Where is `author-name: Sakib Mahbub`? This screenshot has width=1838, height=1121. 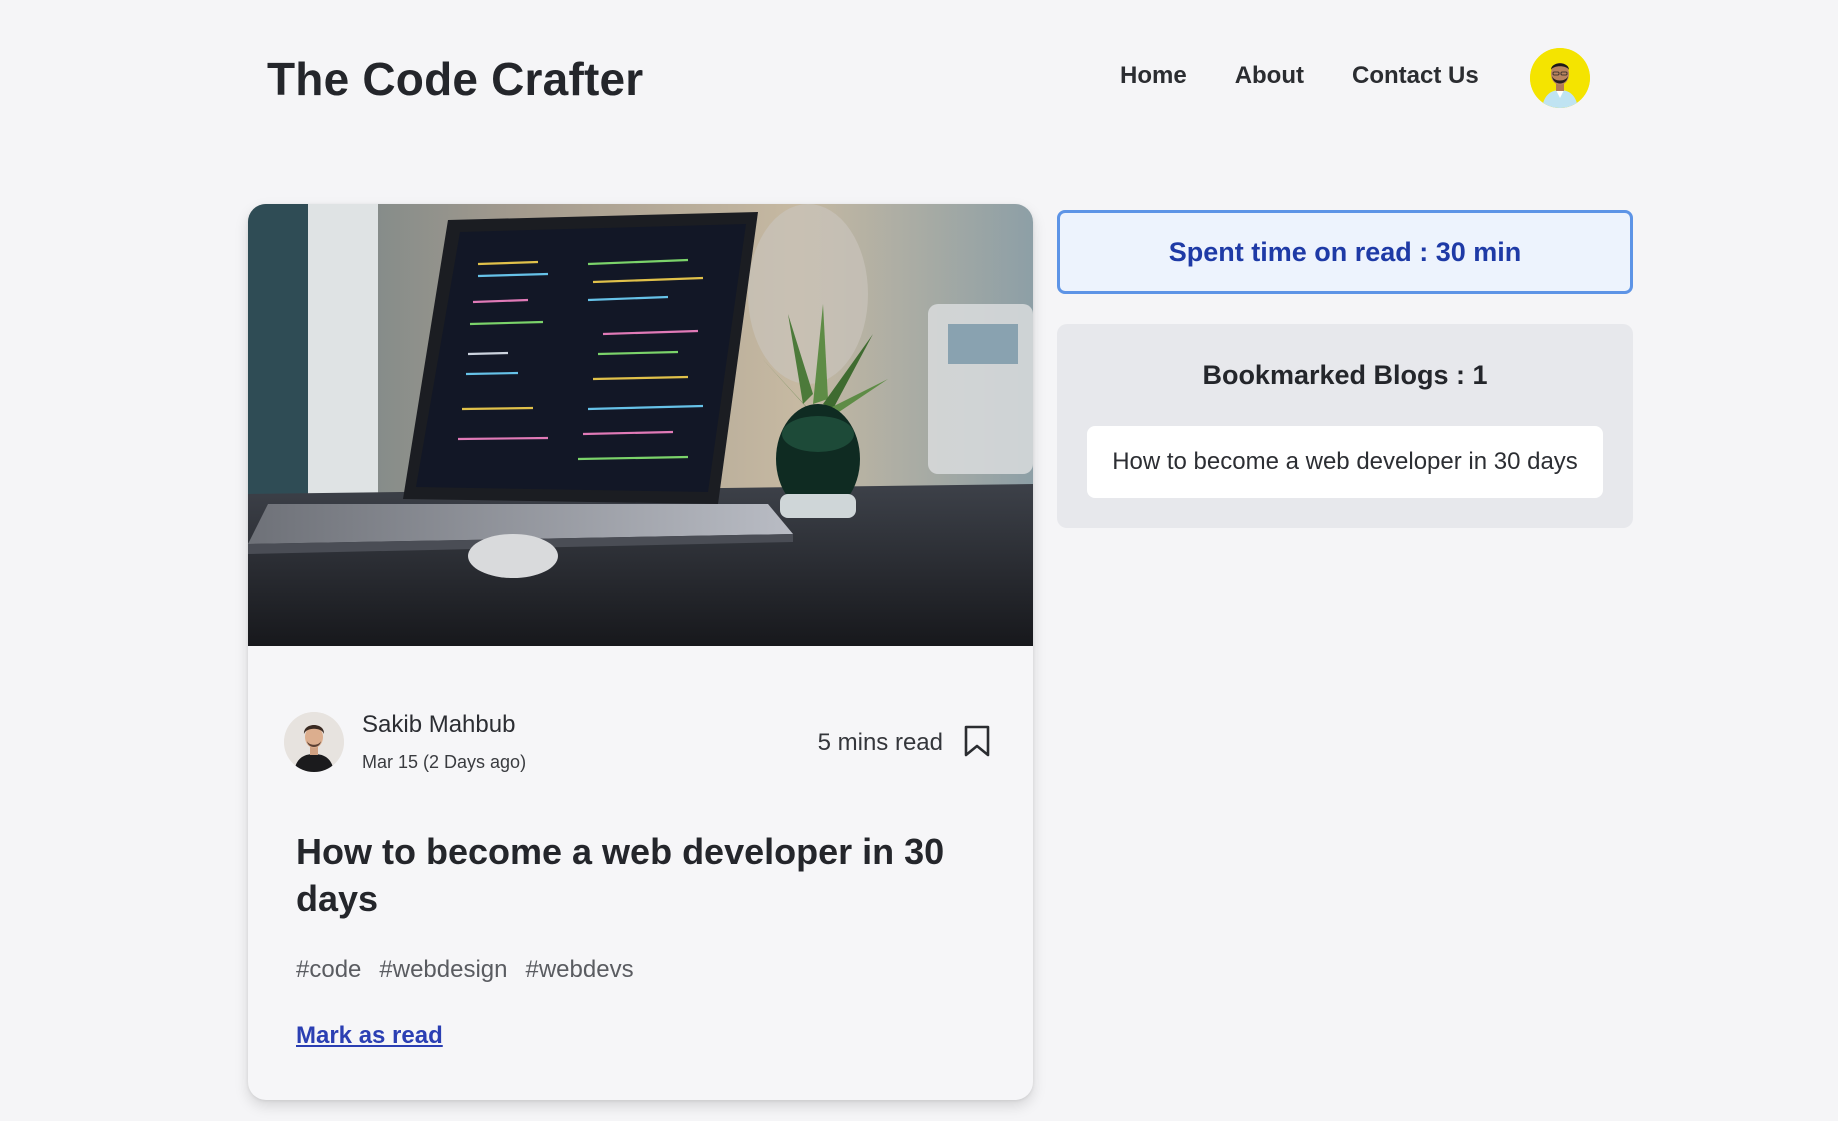
author-name: Sakib Mahbub is located at coordinates (439, 724).